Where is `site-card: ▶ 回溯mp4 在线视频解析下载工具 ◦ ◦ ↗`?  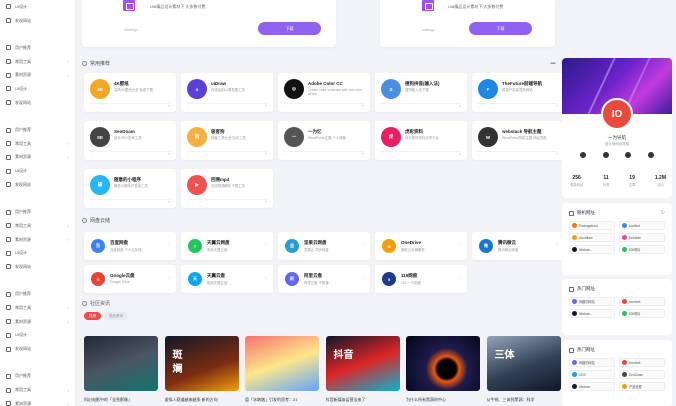 site-card: ▶ 回溯mp4 在线视频解析下载工具 ◦ ◦ ↗ is located at coordinates (227, 188).